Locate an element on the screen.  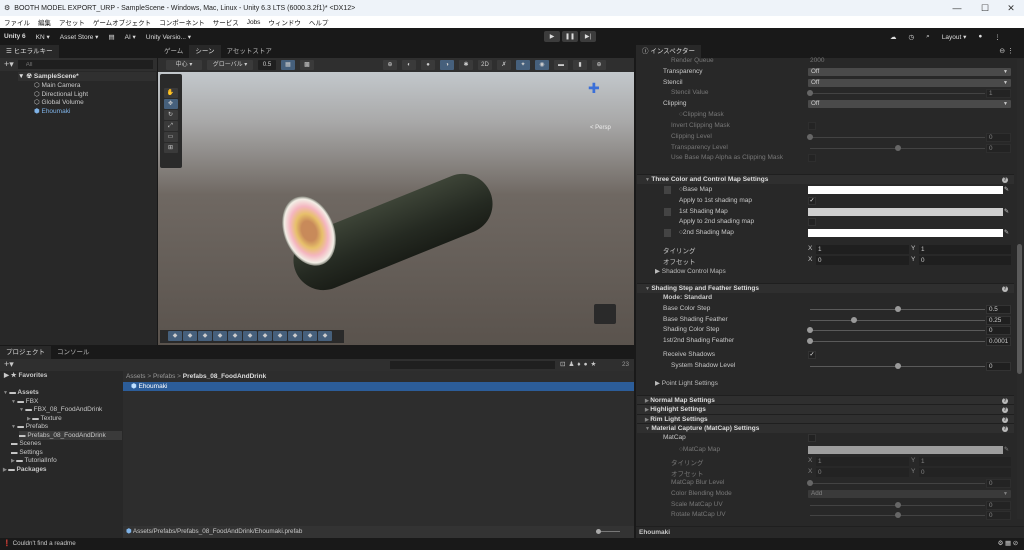
status-message: Couldn't find a readme is located at coordinates (44, 543).